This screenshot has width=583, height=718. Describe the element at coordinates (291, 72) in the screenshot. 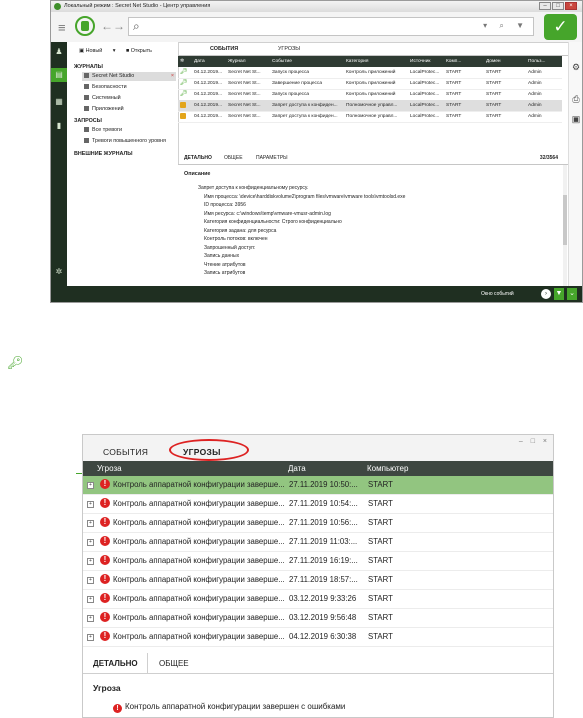

I see `cell-event: Запуск процесса` at that location.